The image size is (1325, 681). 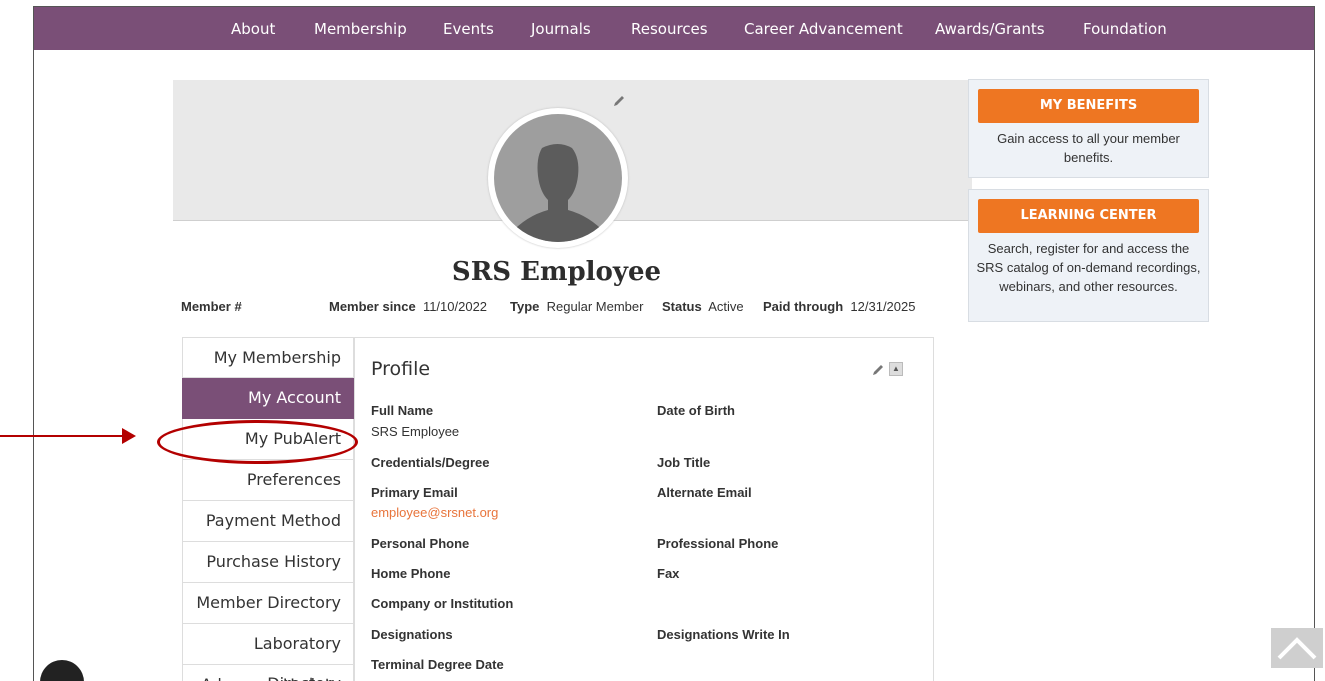 I want to click on member-since: Member since 11/10/2022, so click(x=408, y=306).